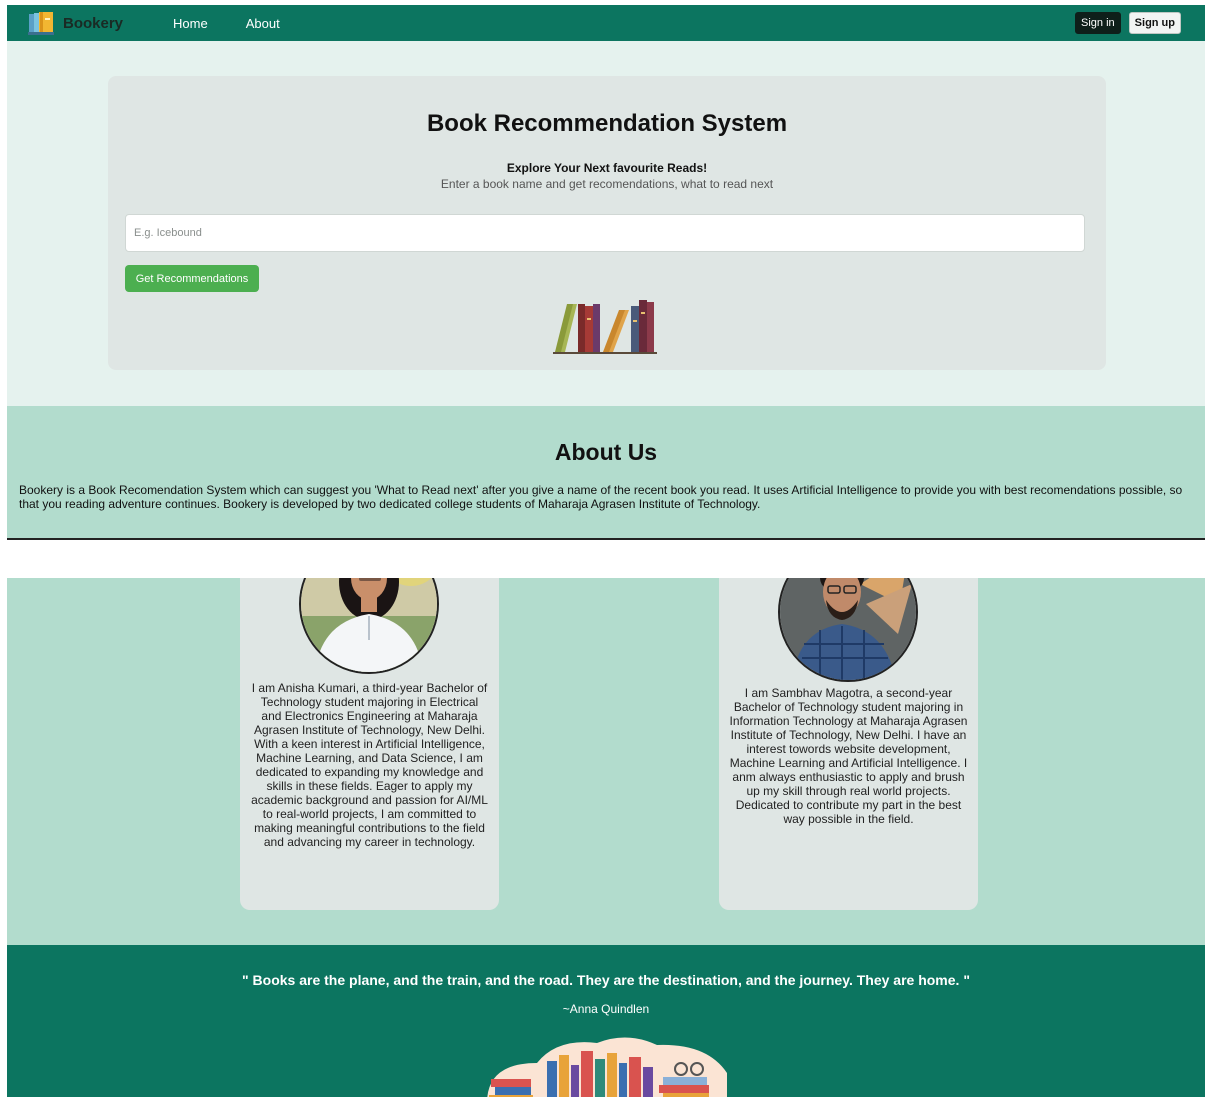 The height and width of the screenshot is (1097, 1205). I want to click on nav-link-home: Home, so click(190, 23).